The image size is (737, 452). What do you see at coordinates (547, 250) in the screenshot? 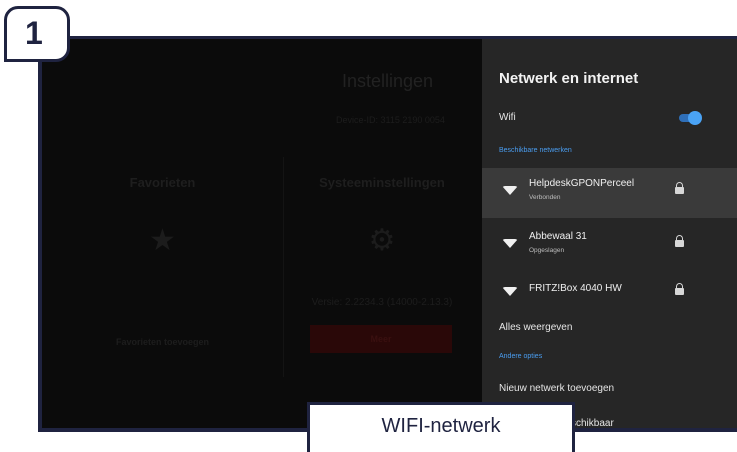
I see `network-status: Opgeslagen` at bounding box center [547, 250].